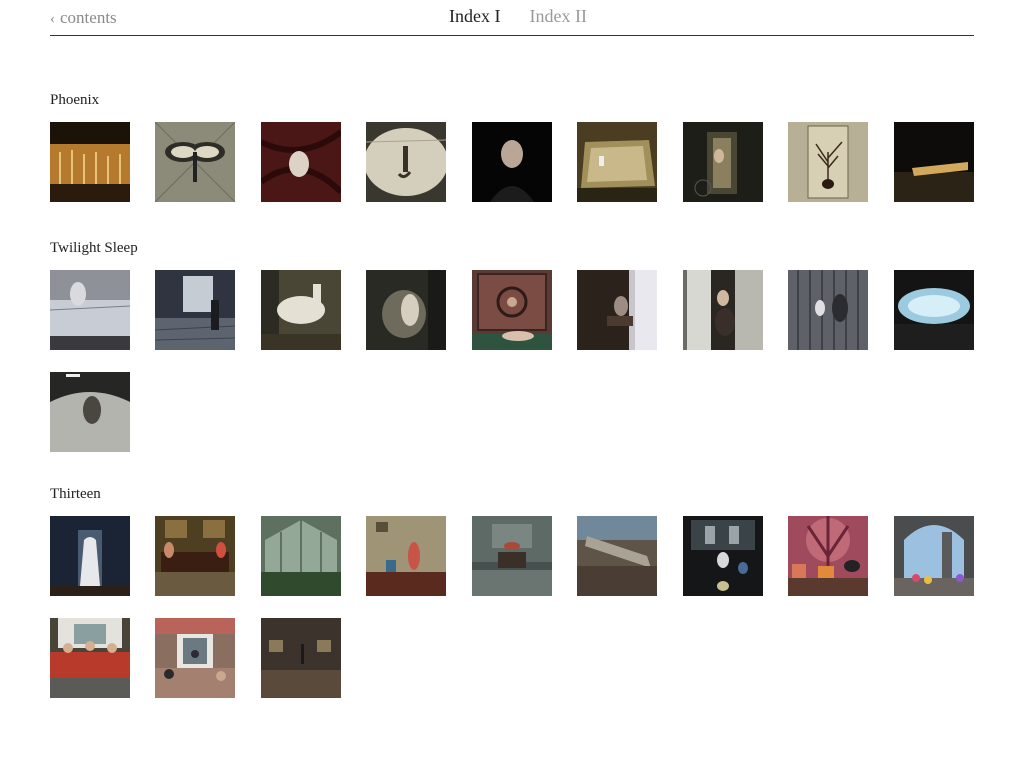 Image resolution: width=1024 pixels, height=768 pixels. What do you see at coordinates (75, 494) in the screenshot?
I see `section-title-thirteen: Thirteen` at bounding box center [75, 494].